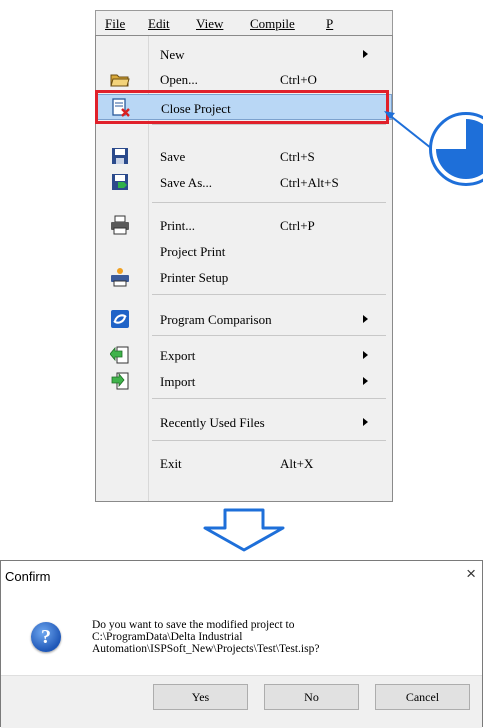 This screenshot has width=483, height=728. What do you see at coordinates (216, 319) in the screenshot?
I see `menu-item-label: Program Comparison` at bounding box center [216, 319].